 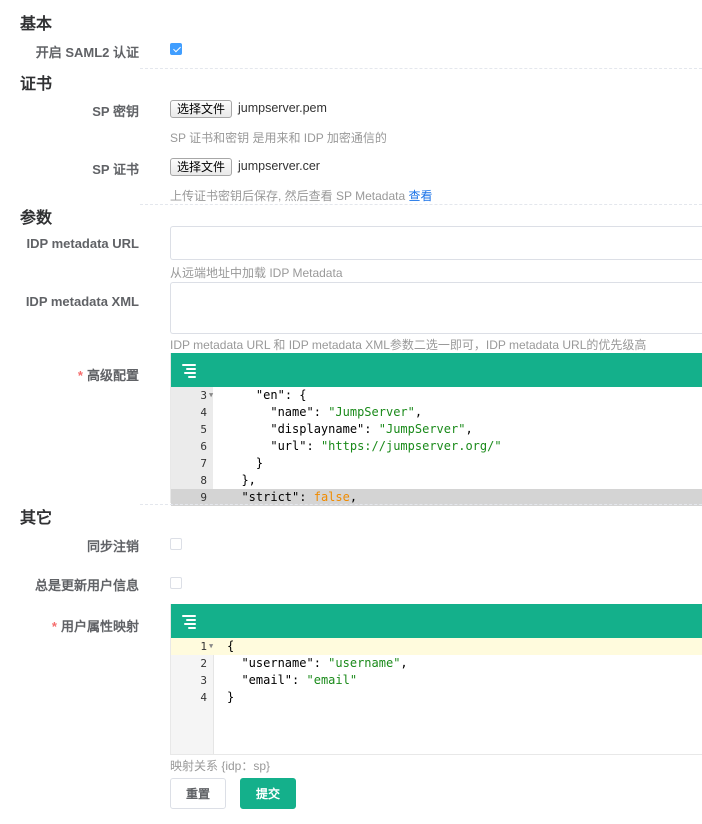 I want to click on sp-key-label: SP 密钥, so click(x=115, y=111).